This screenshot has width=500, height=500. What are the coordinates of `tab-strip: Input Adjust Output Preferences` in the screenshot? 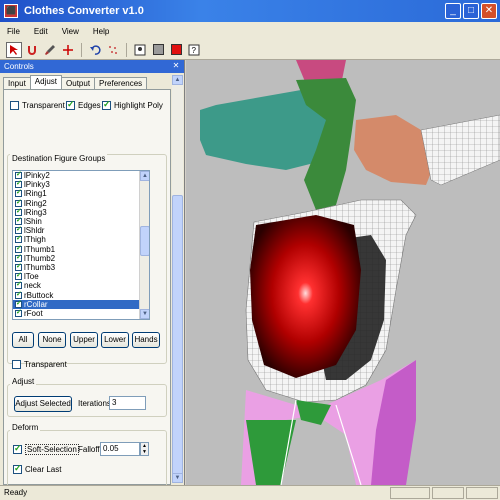 It's located at (75, 82).